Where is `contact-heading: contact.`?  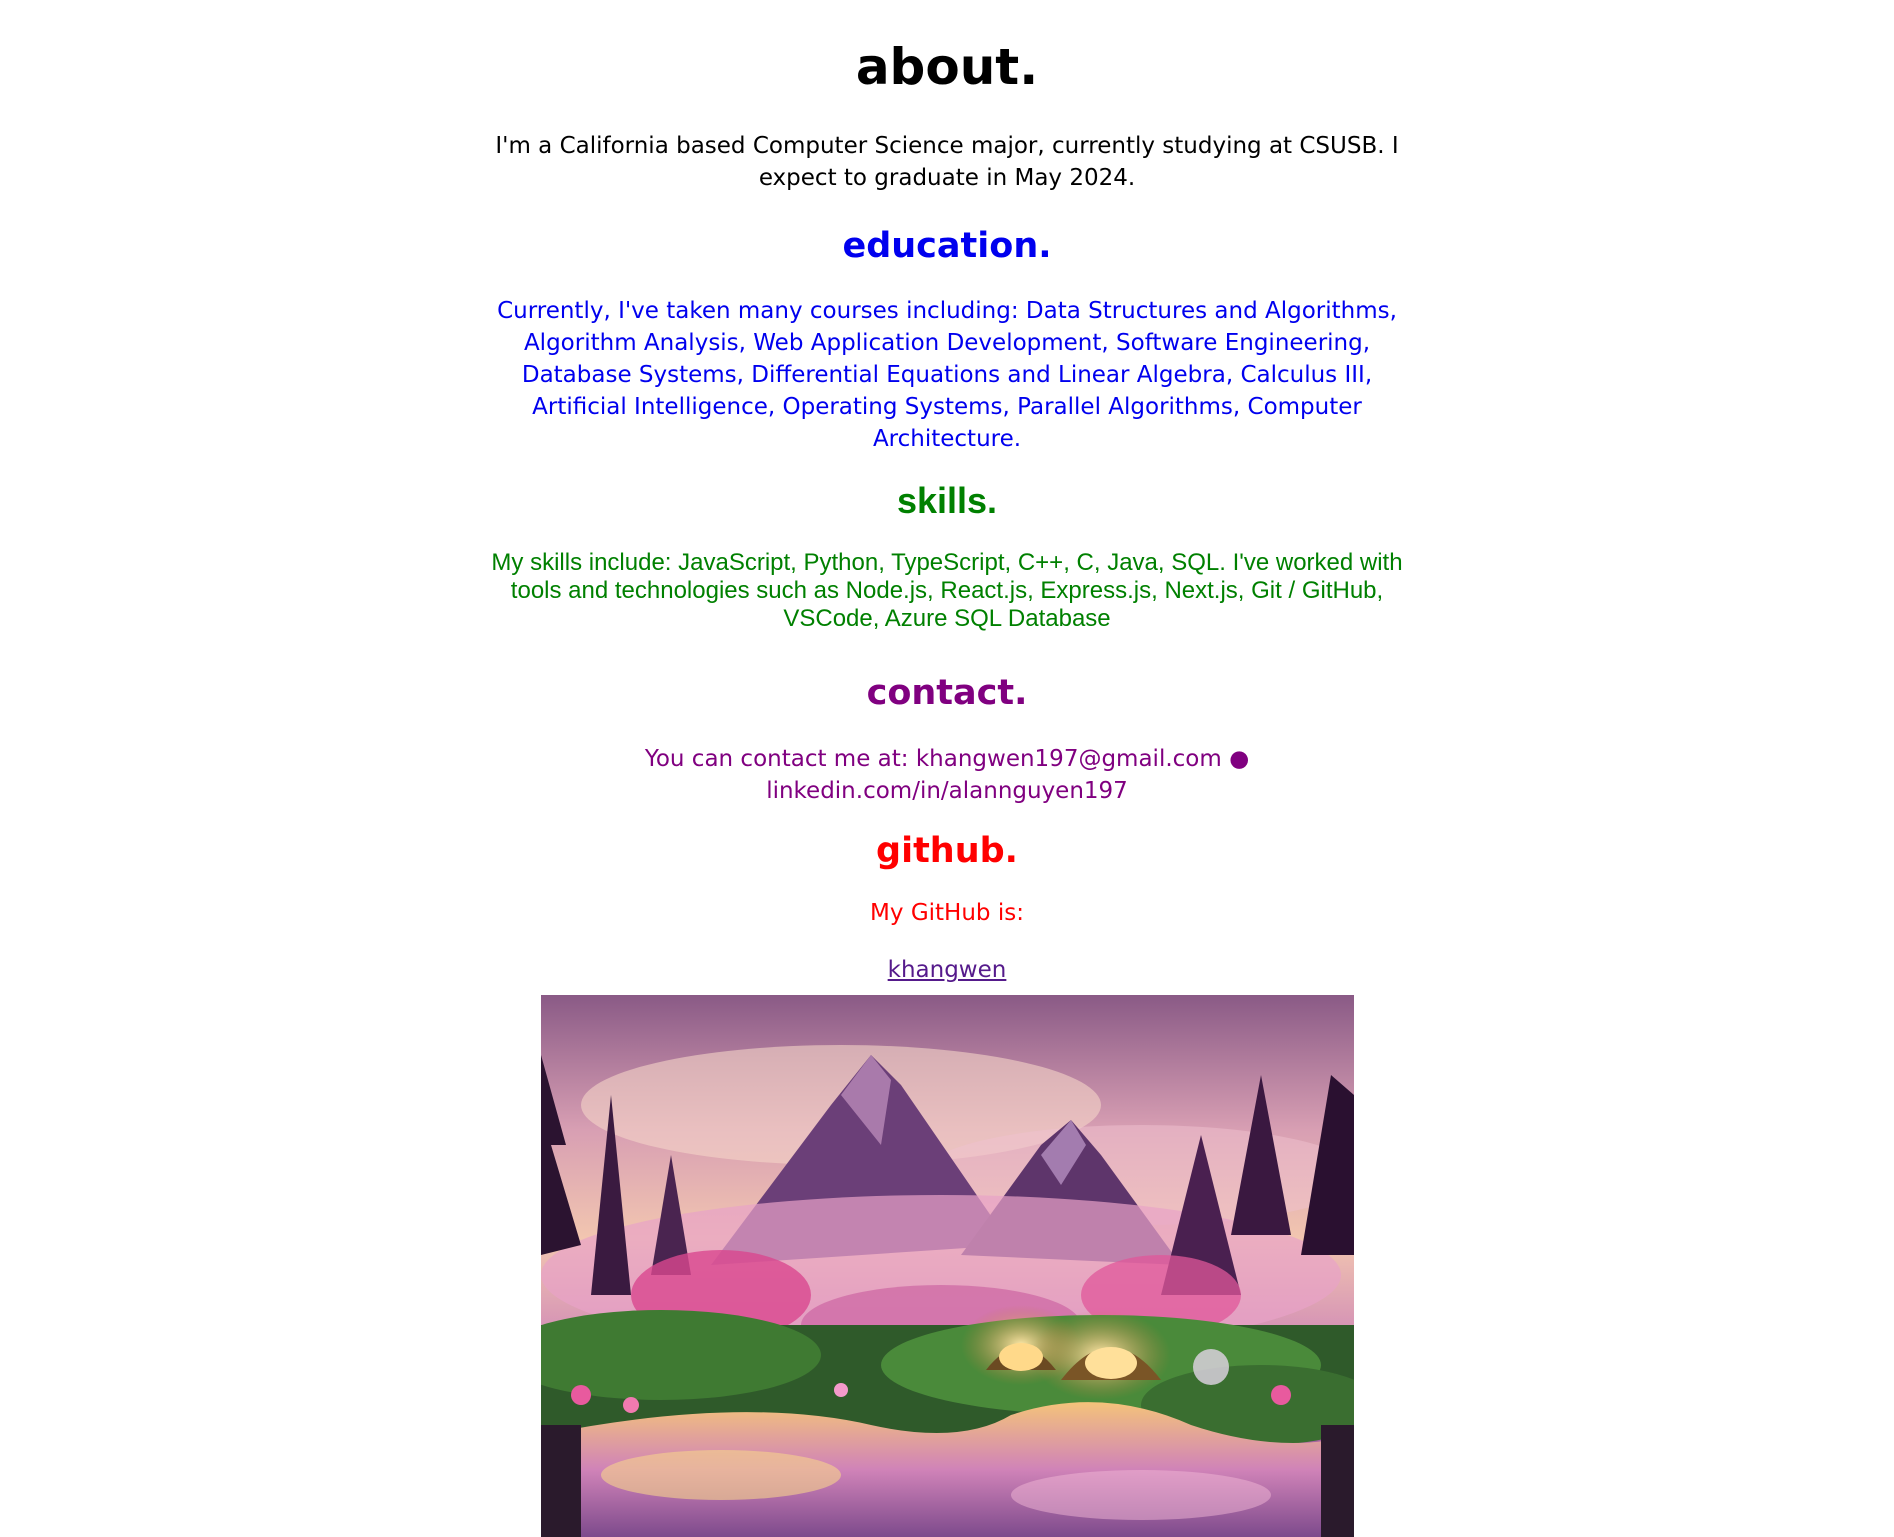 contact-heading: contact. is located at coordinates (947, 693).